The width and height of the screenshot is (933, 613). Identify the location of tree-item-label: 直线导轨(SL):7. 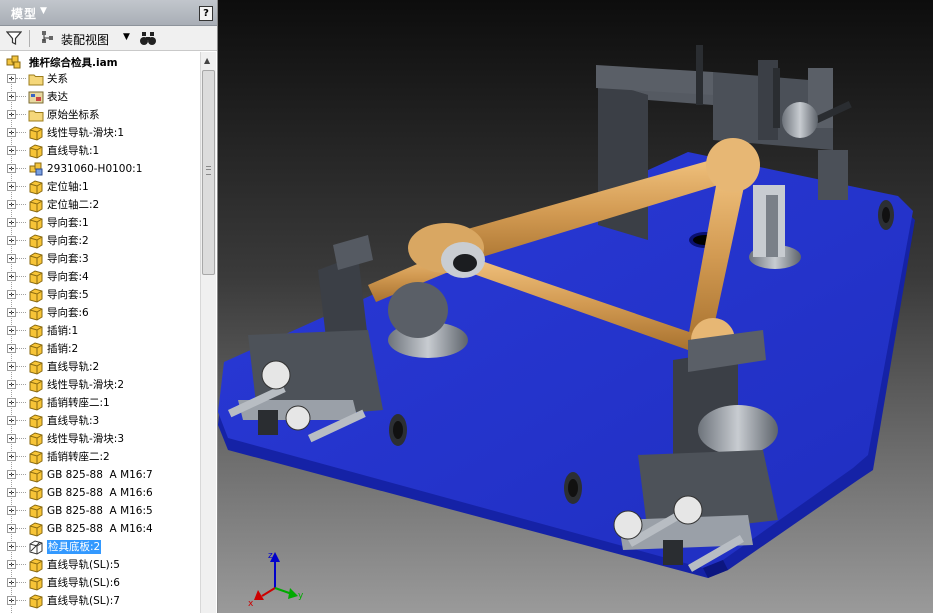
(83, 601).